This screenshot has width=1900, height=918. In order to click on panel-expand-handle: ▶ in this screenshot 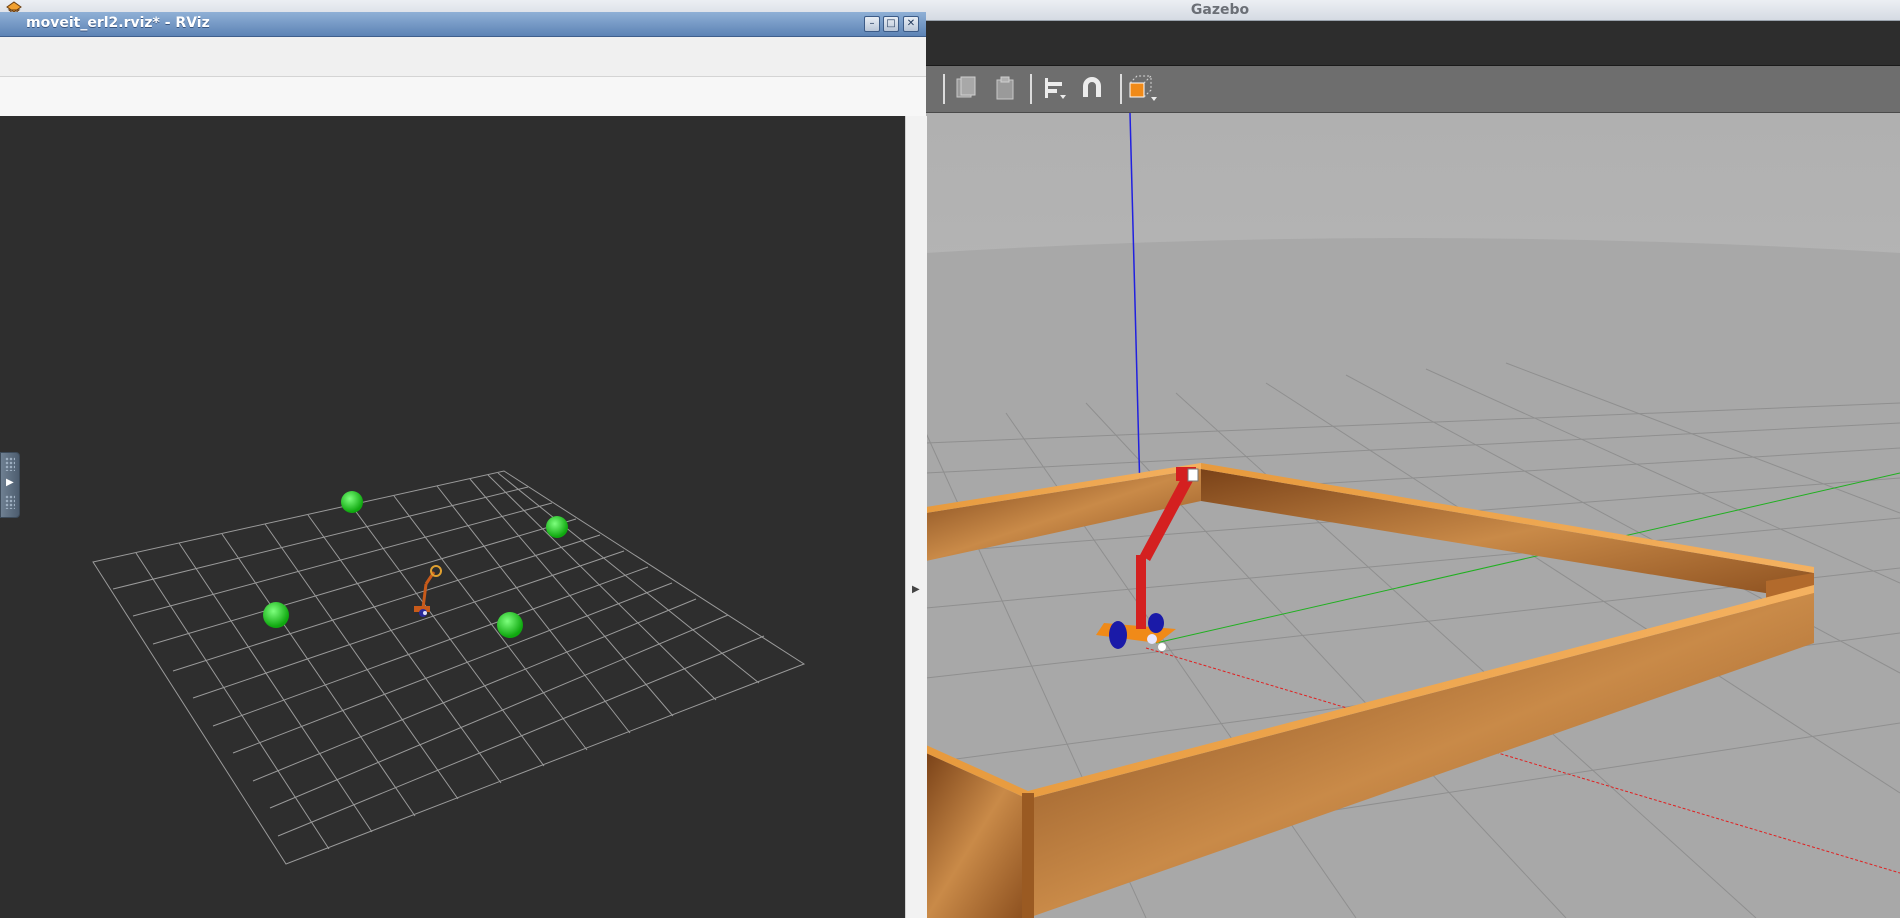, I will do `click(10, 485)`.